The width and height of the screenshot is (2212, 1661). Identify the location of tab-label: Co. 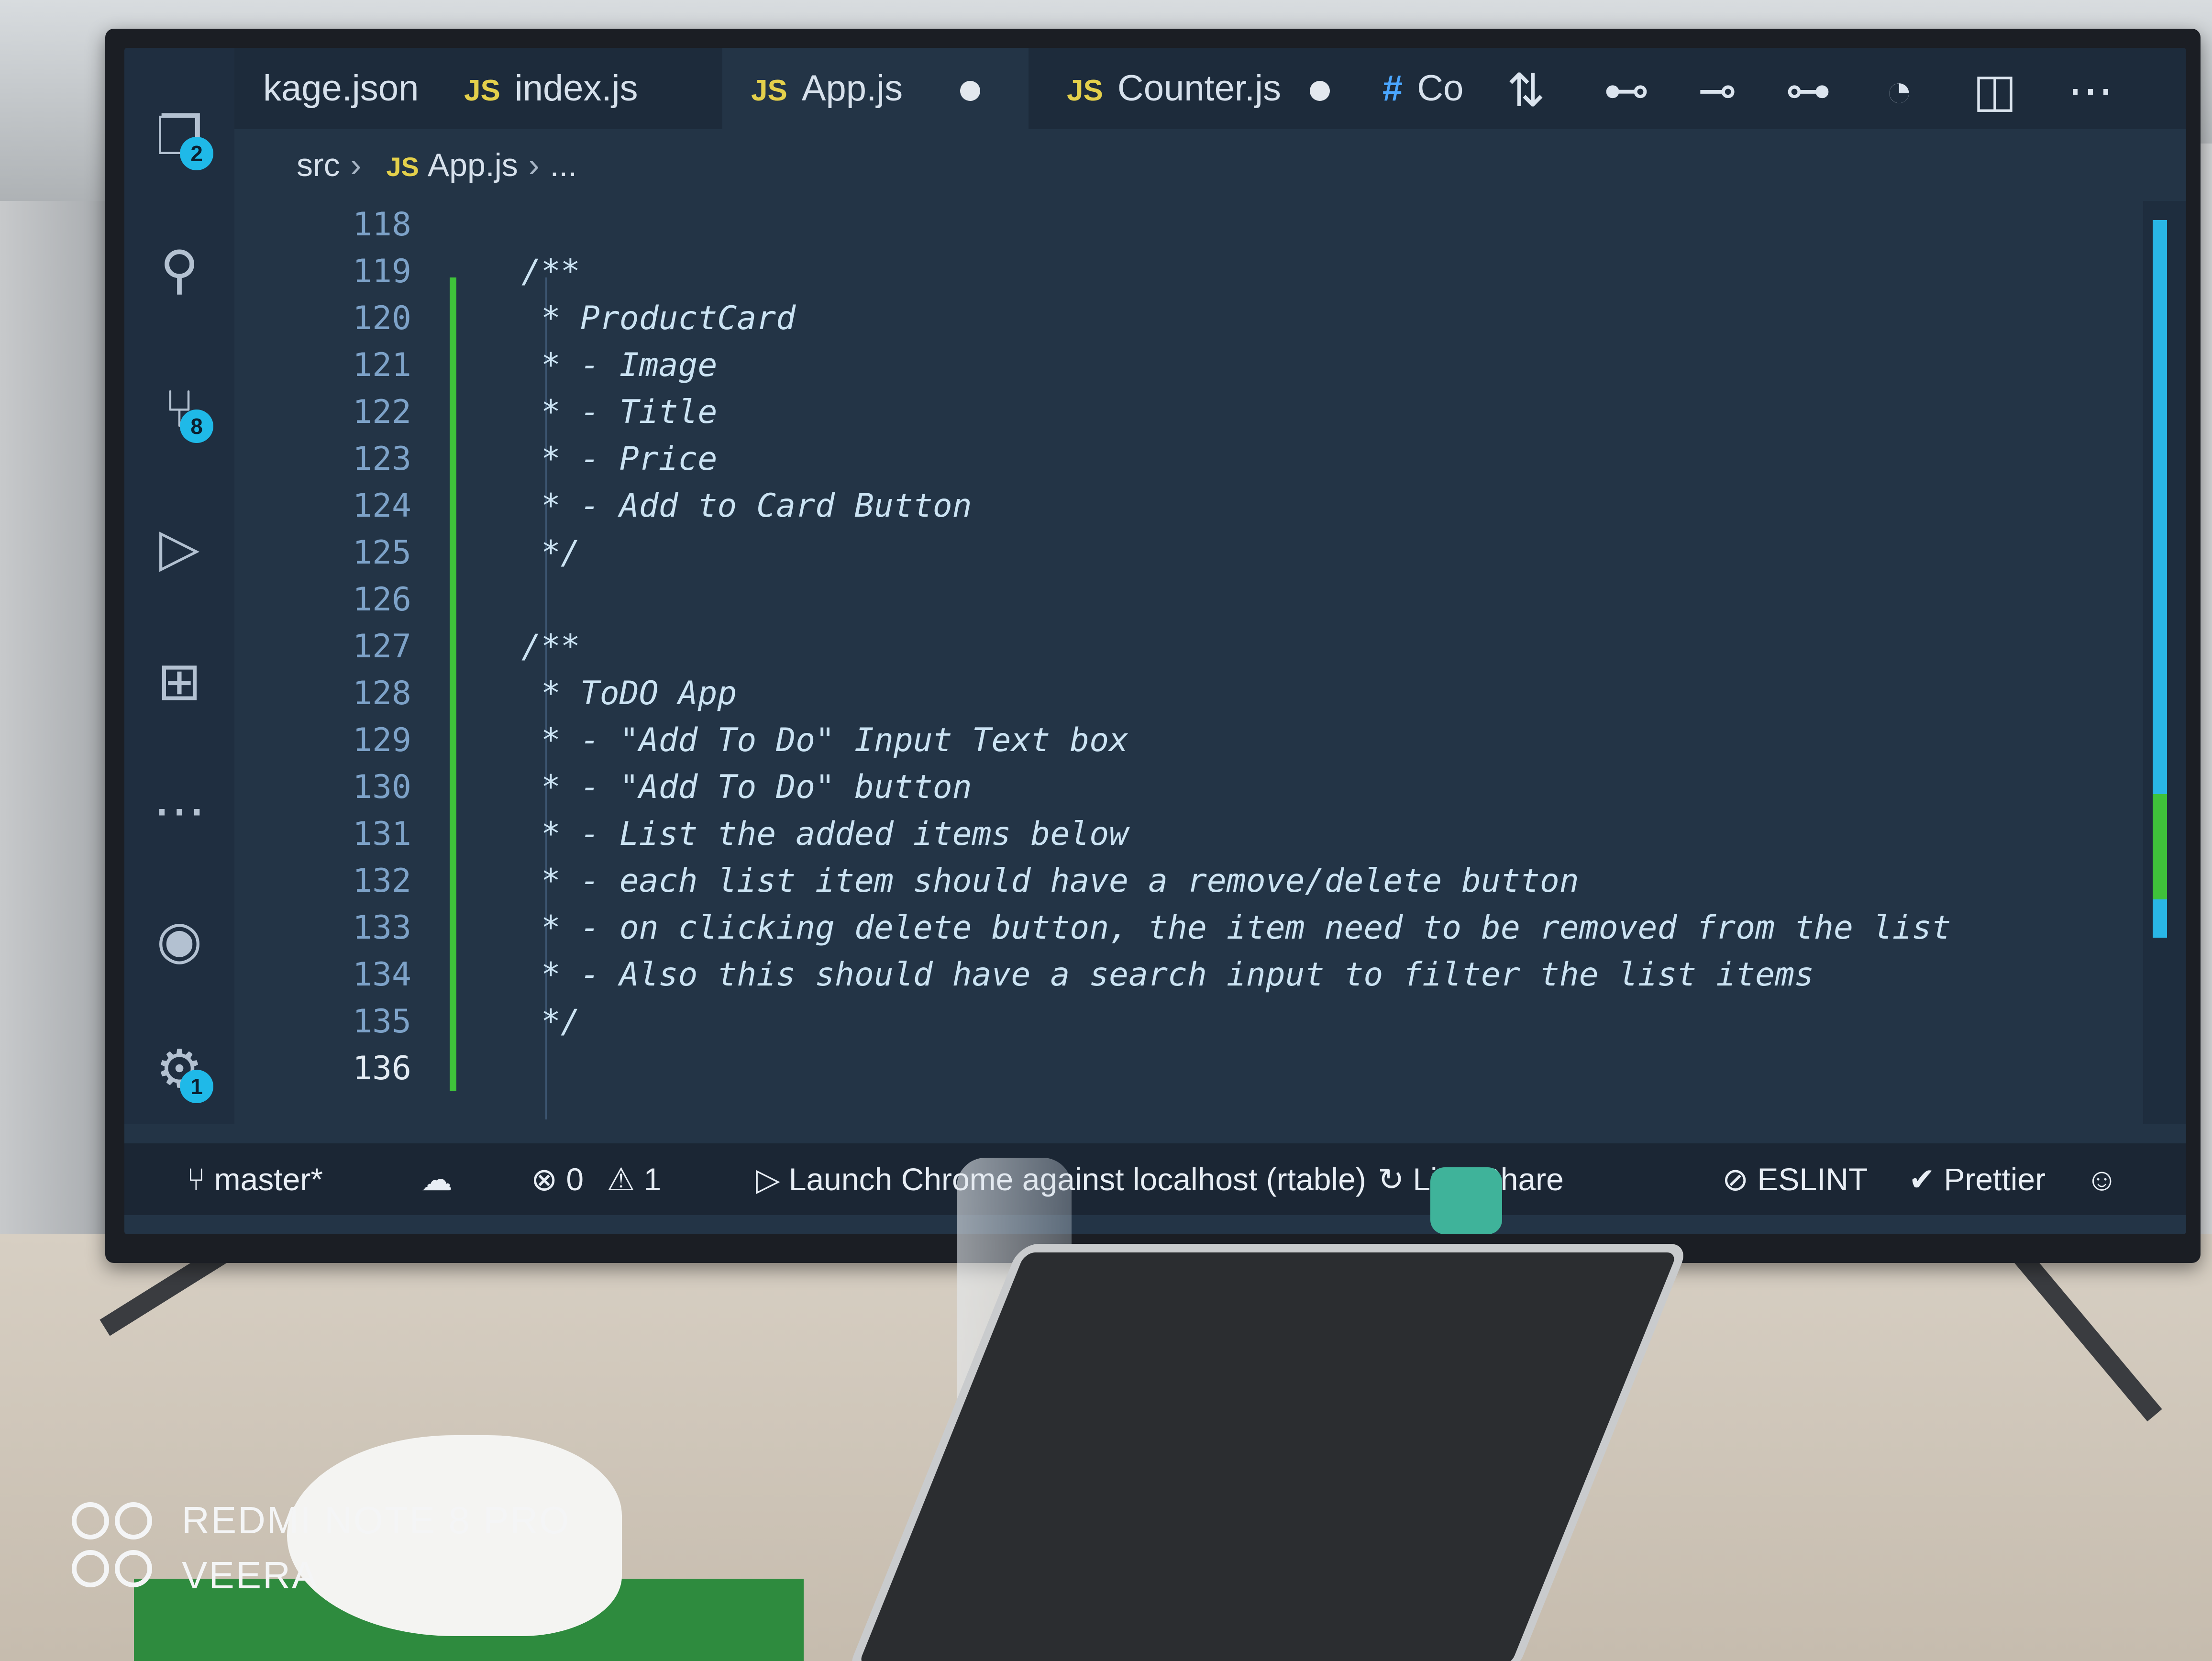
(1440, 88).